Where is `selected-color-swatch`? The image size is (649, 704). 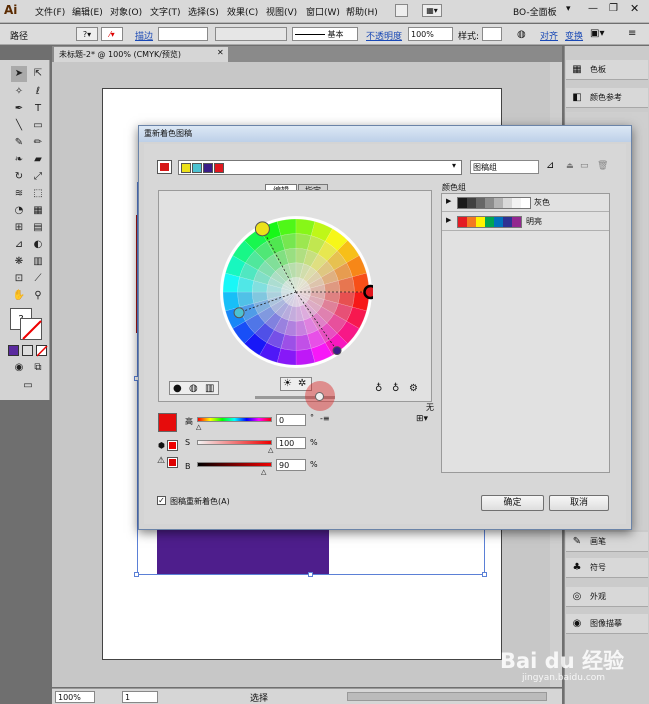 selected-color-swatch is located at coordinates (167, 422).